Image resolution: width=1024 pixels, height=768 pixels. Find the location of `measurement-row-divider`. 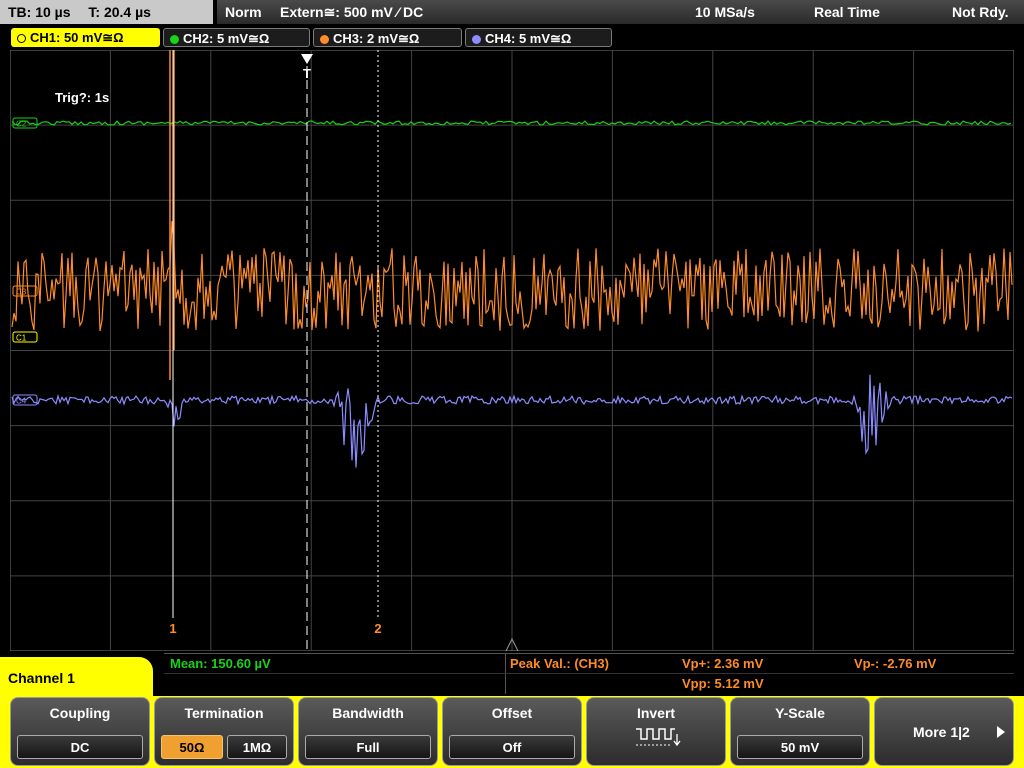

measurement-row-divider is located at coordinates (589, 673).